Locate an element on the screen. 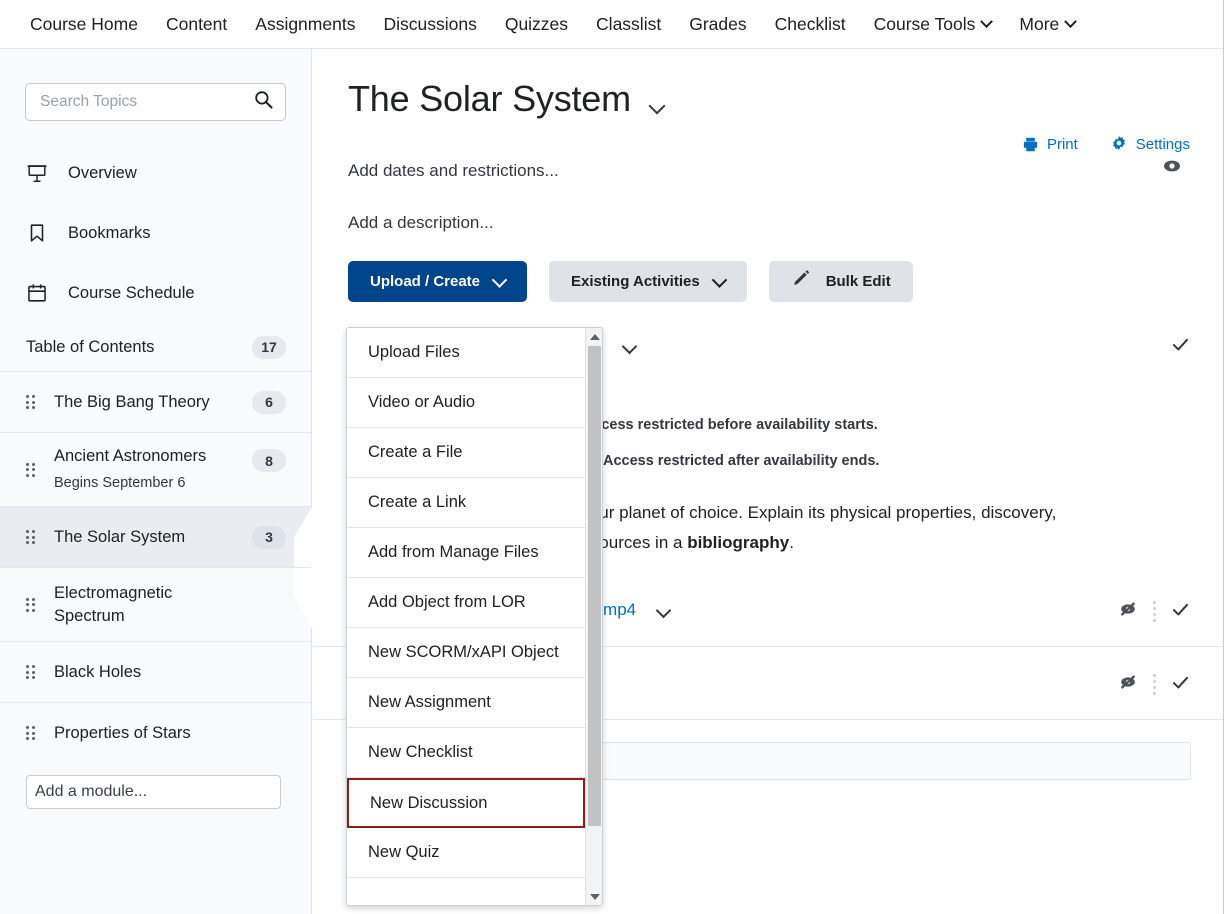 Image resolution: width=1227 pixels, height=914 pixels. nav-item-more: More is located at coordinates (1047, 24).